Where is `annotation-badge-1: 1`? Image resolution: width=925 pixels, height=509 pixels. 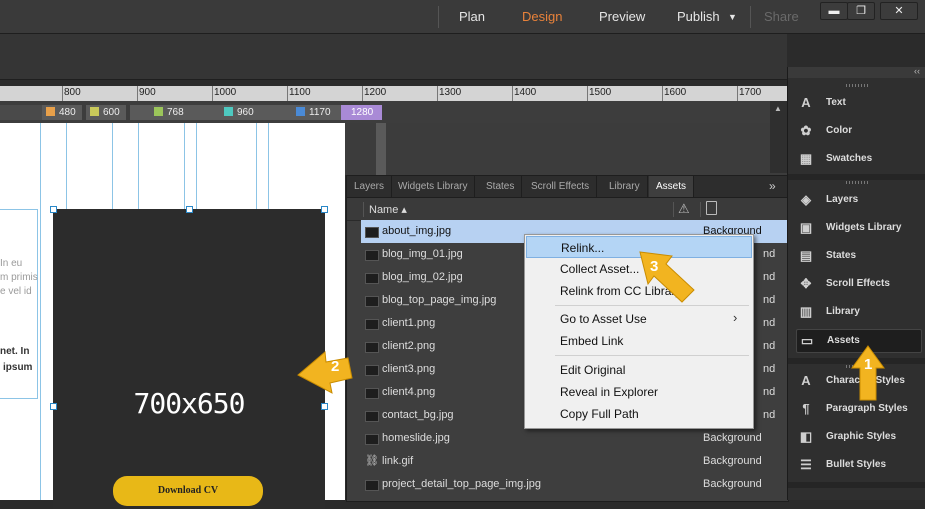 annotation-badge-1: 1 is located at coordinates (868, 364).